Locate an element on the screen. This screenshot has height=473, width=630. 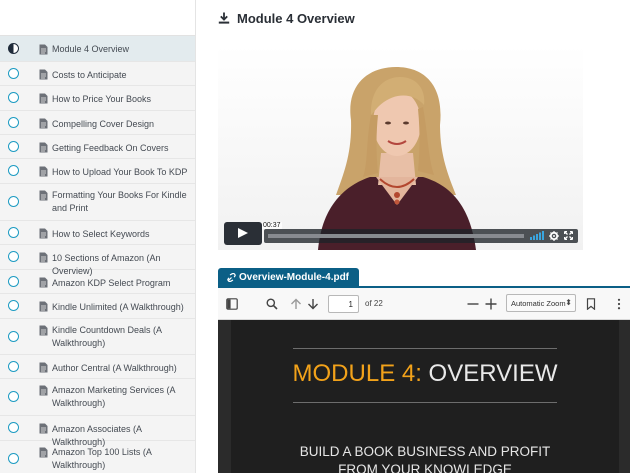
progress-half-circle-icon is located at coordinates (13, 48).